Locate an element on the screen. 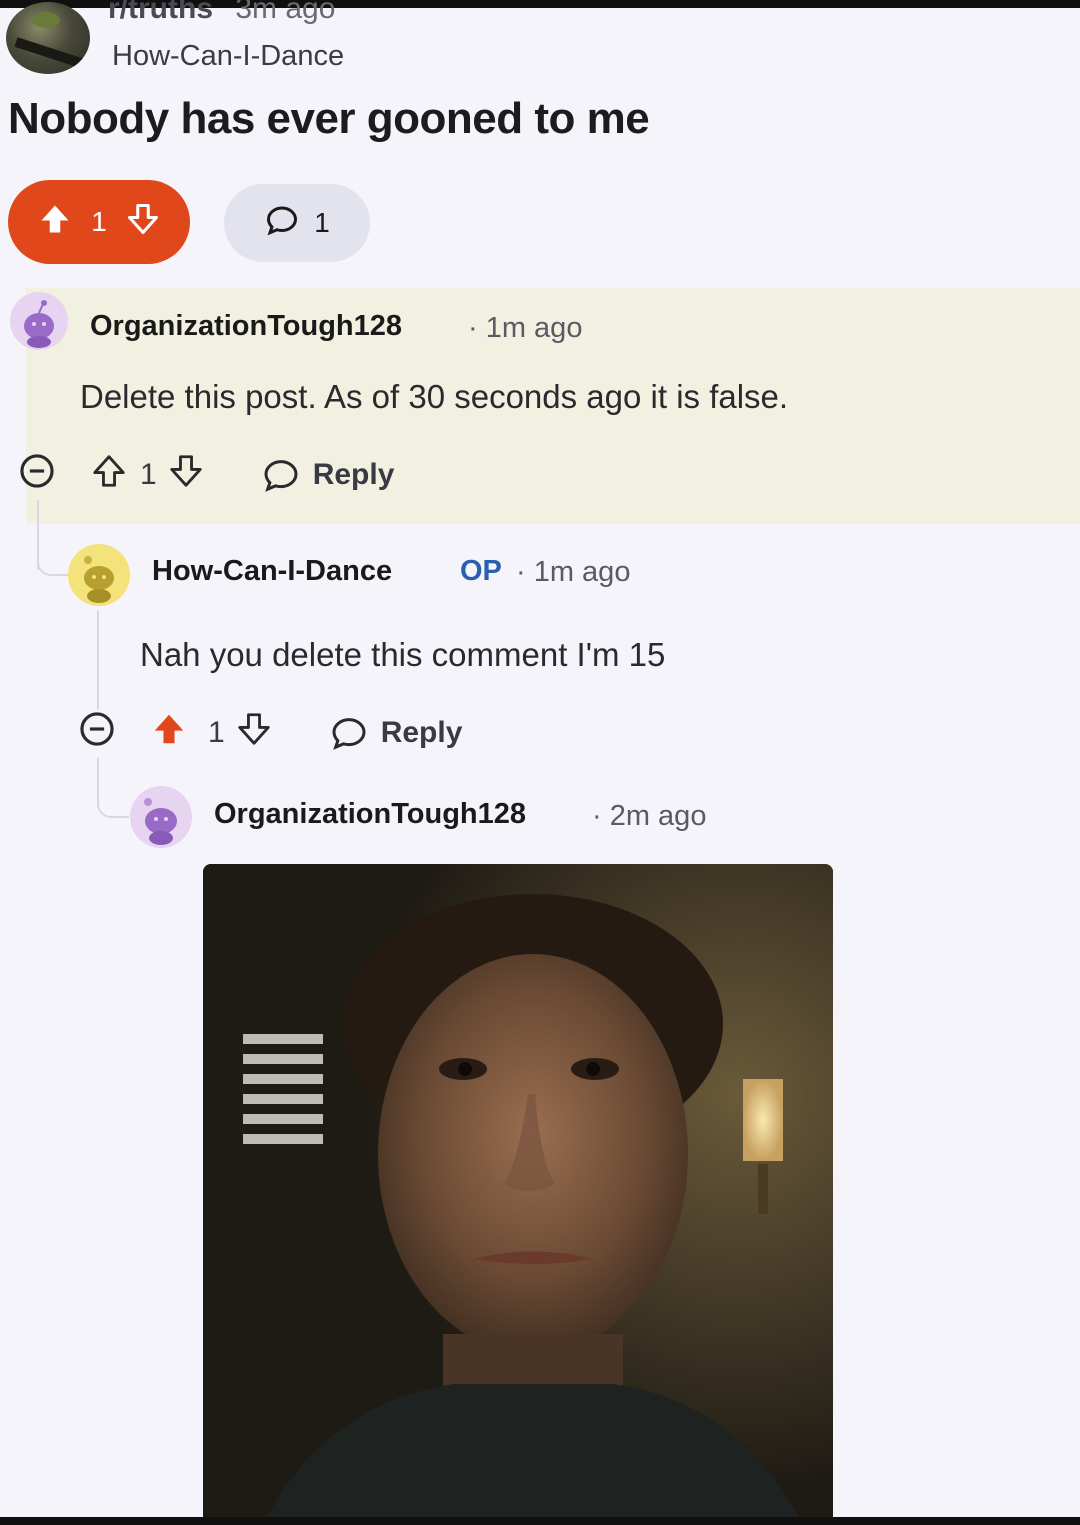 The height and width of the screenshot is (1525, 1080). post-title: Nobody has ever gooned to me is located at coordinates (329, 118).